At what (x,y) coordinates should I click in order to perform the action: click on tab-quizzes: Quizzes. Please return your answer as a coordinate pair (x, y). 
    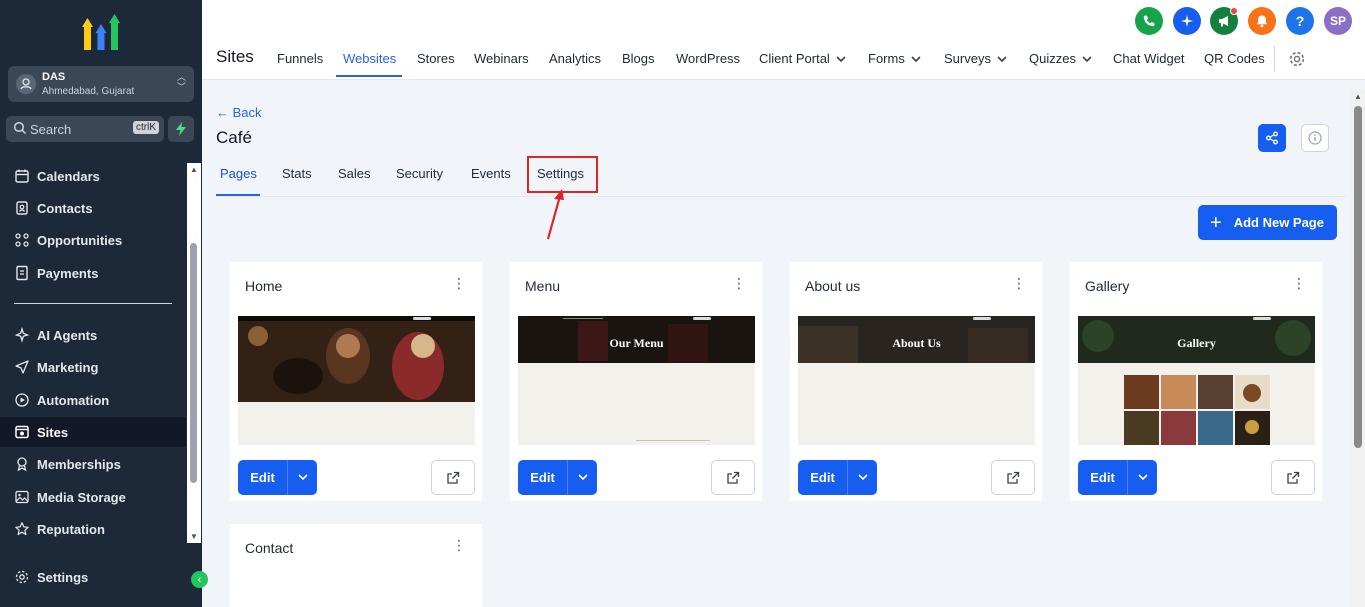
    Looking at the image, I should click on (1060, 58).